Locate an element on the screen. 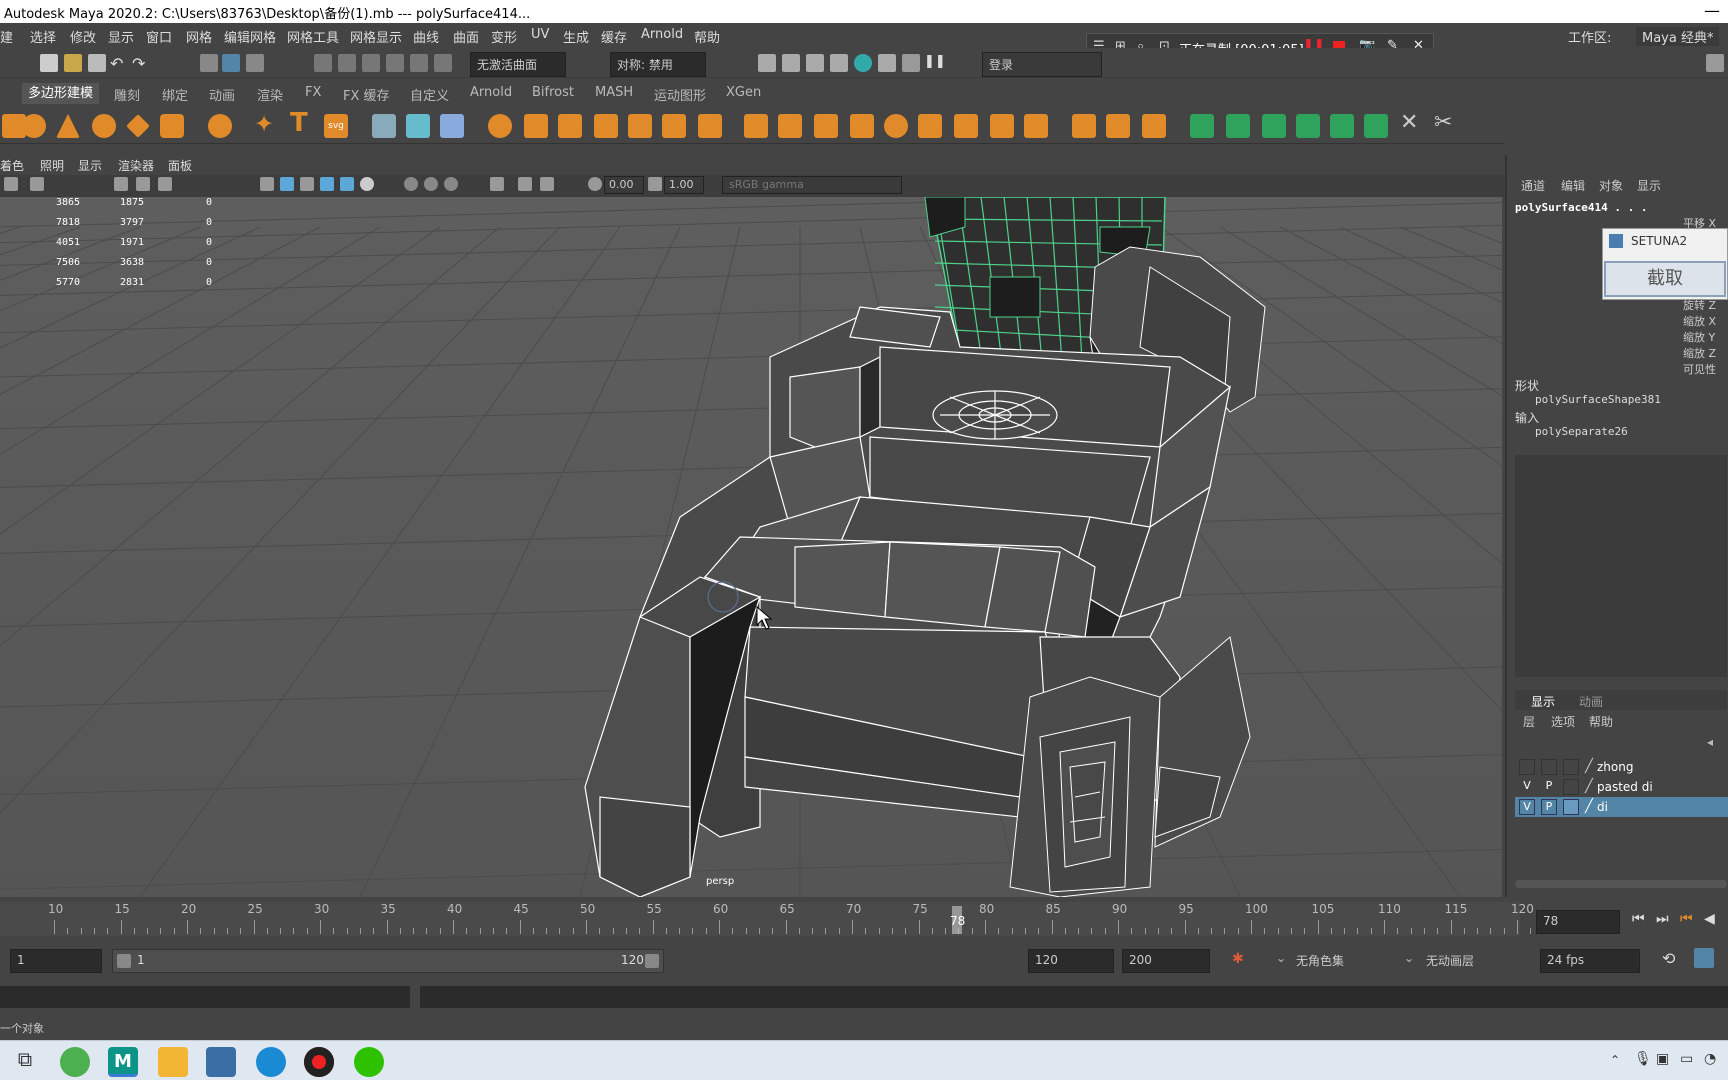 The image size is (1728, 1080). bevel-icon is located at coordinates (790, 126).